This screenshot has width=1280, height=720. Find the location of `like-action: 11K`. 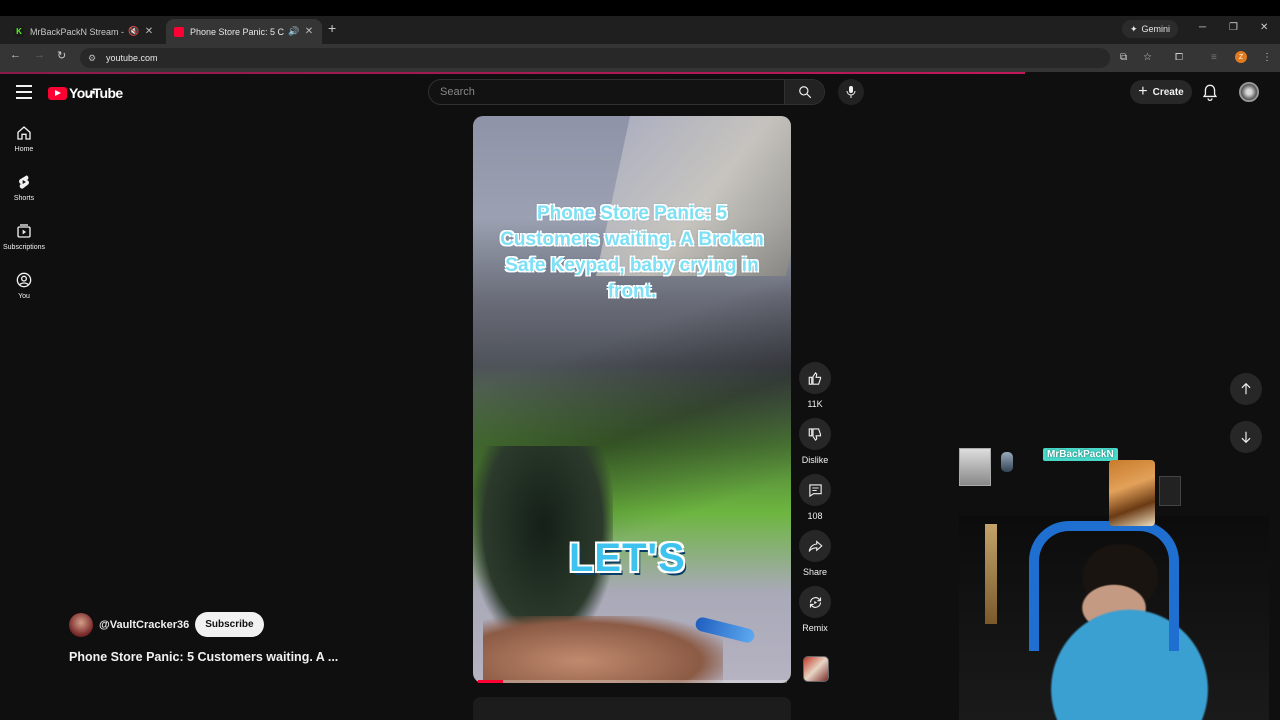

like-action: 11K is located at coordinates (815, 386).